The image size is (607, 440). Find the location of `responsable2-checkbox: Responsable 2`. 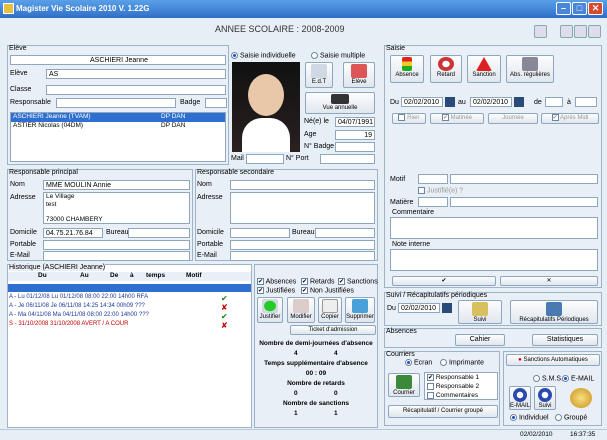

responsable2-checkbox: Responsable 2 is located at coordinates (462, 386).